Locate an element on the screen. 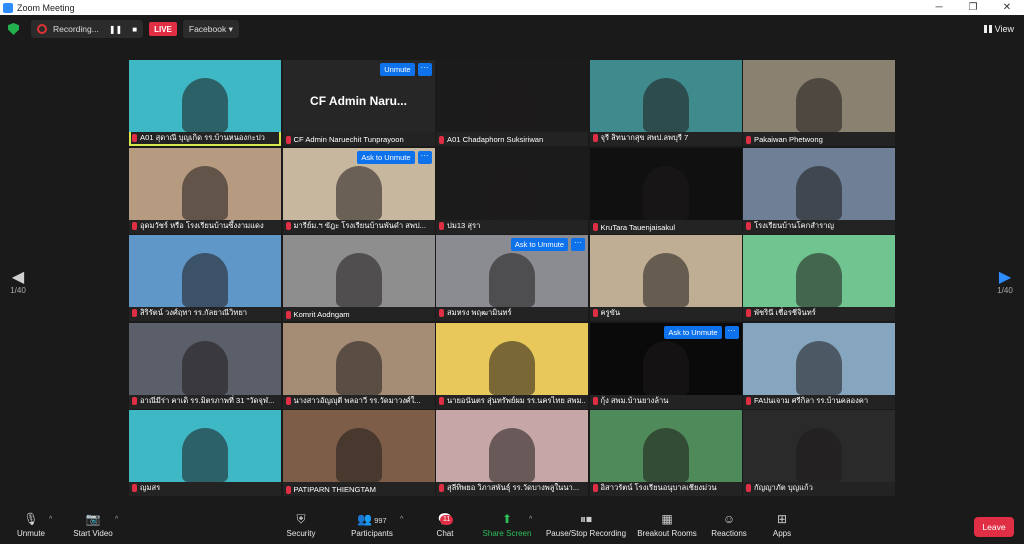 This screenshot has height=544, width=1024. participant-tile: A01 สุดาณี บุญเกิด รร.บ้านหนองกะปว is located at coordinates (205, 103).